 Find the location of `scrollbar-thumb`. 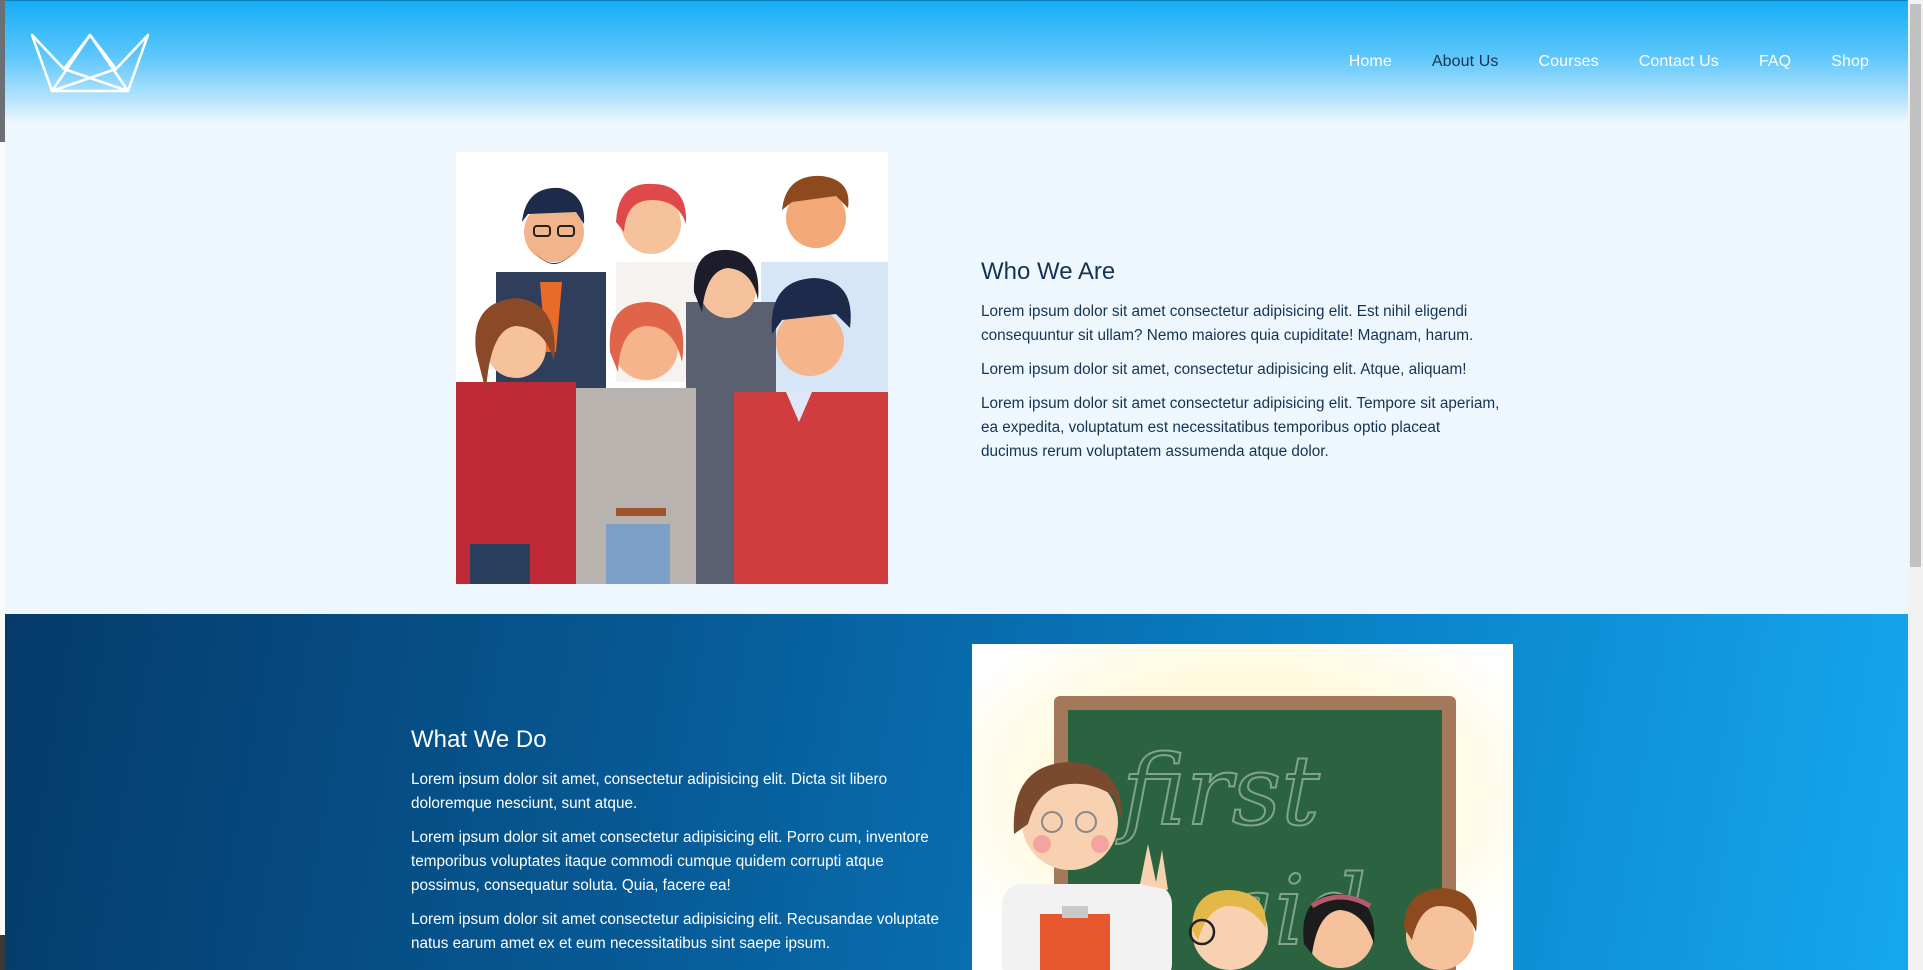

scrollbar-thumb is located at coordinates (1915, 285).